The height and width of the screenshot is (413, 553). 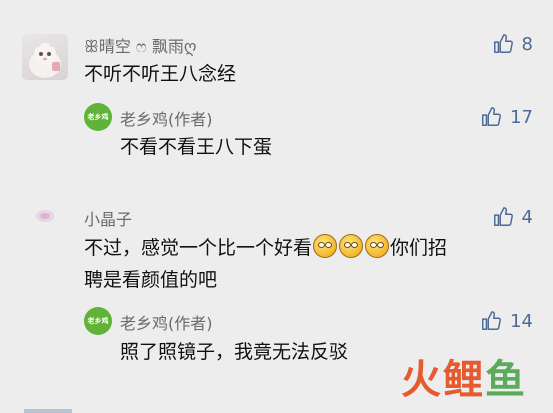 I want to click on comment-text-part: 你们招, so click(x=419, y=248).